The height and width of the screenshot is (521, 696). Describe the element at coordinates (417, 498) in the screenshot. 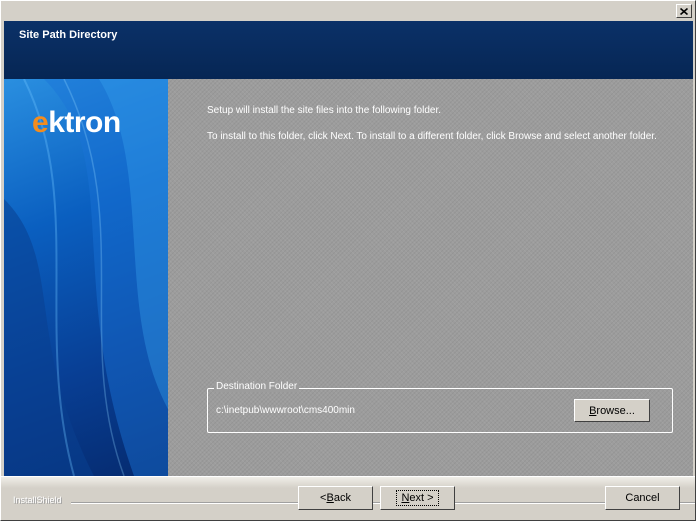

I see `next-button: Next >` at that location.